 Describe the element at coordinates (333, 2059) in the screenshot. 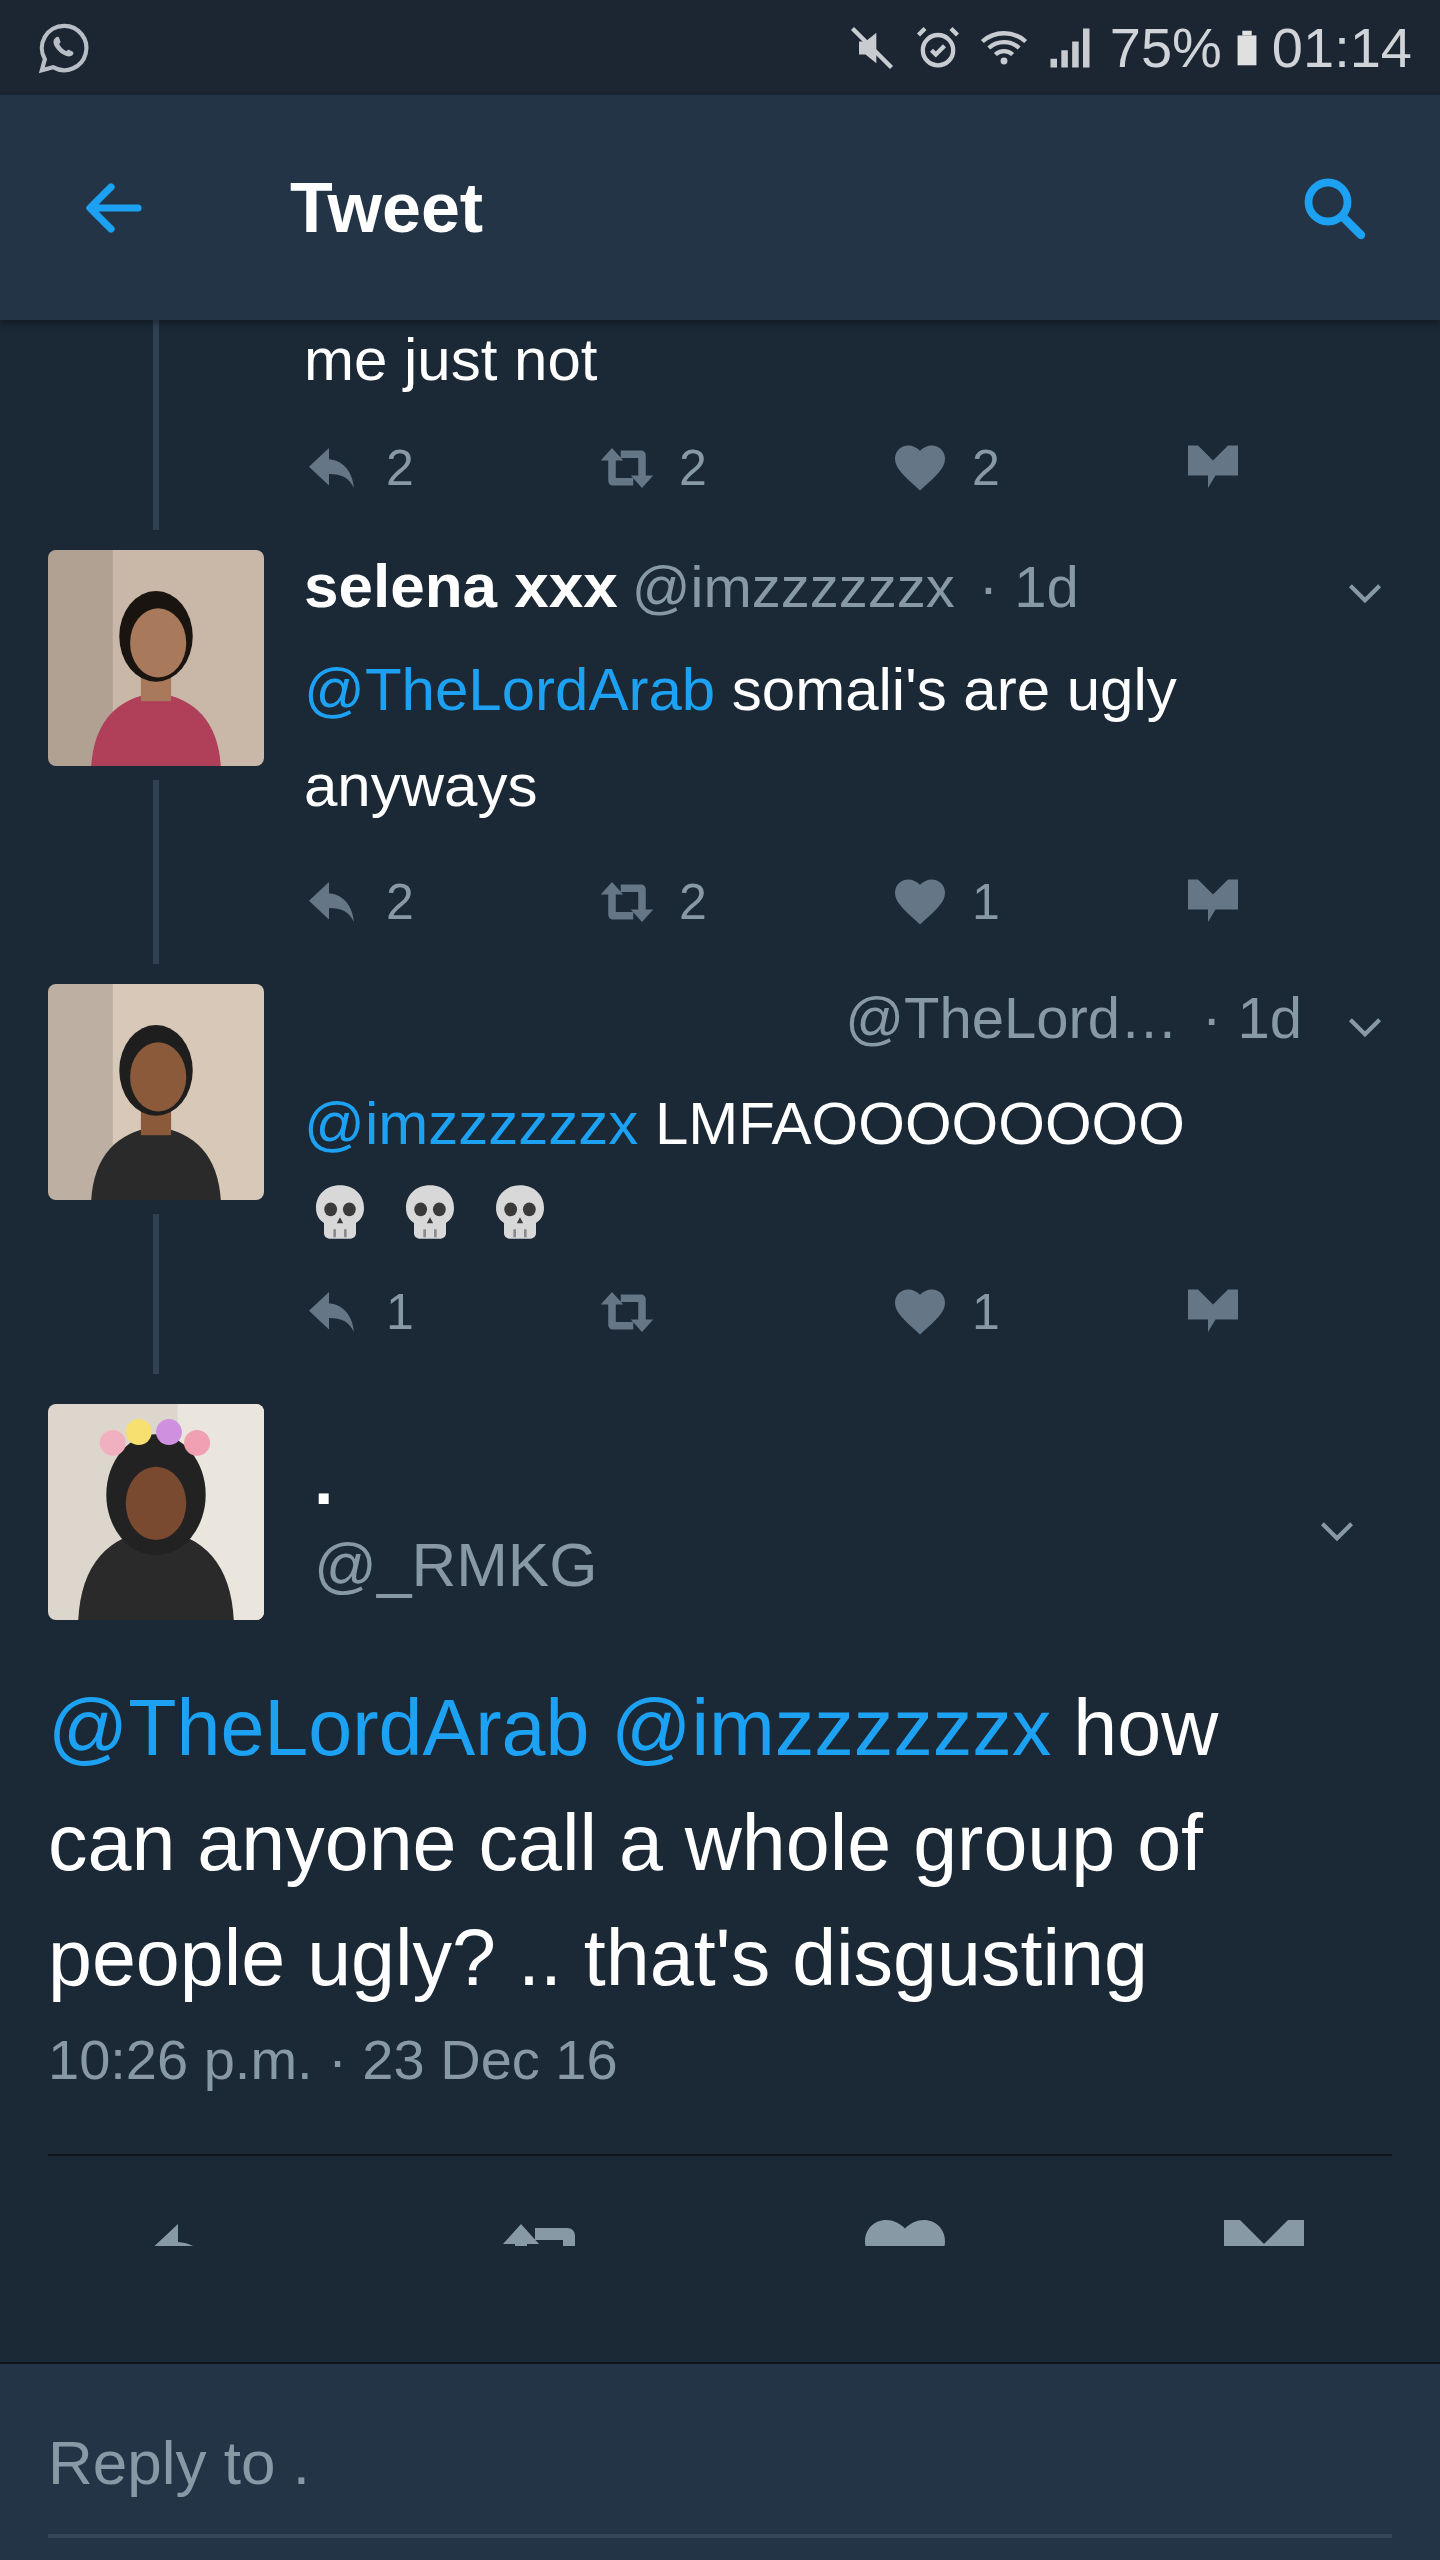

I see `tweet-timestamp: 10:26 p.m. · 23 Dec 16` at that location.